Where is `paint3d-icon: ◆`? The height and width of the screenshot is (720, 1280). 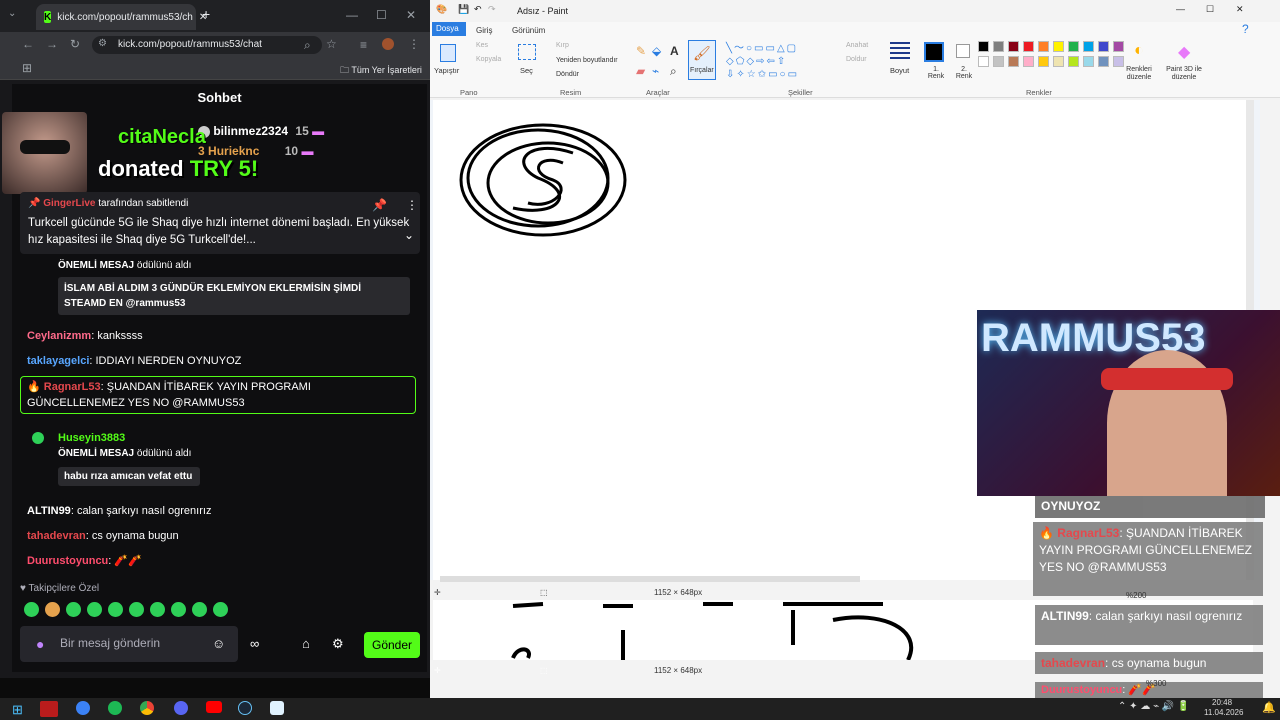
paint3d-icon: ◆ is located at coordinates (1184, 52).